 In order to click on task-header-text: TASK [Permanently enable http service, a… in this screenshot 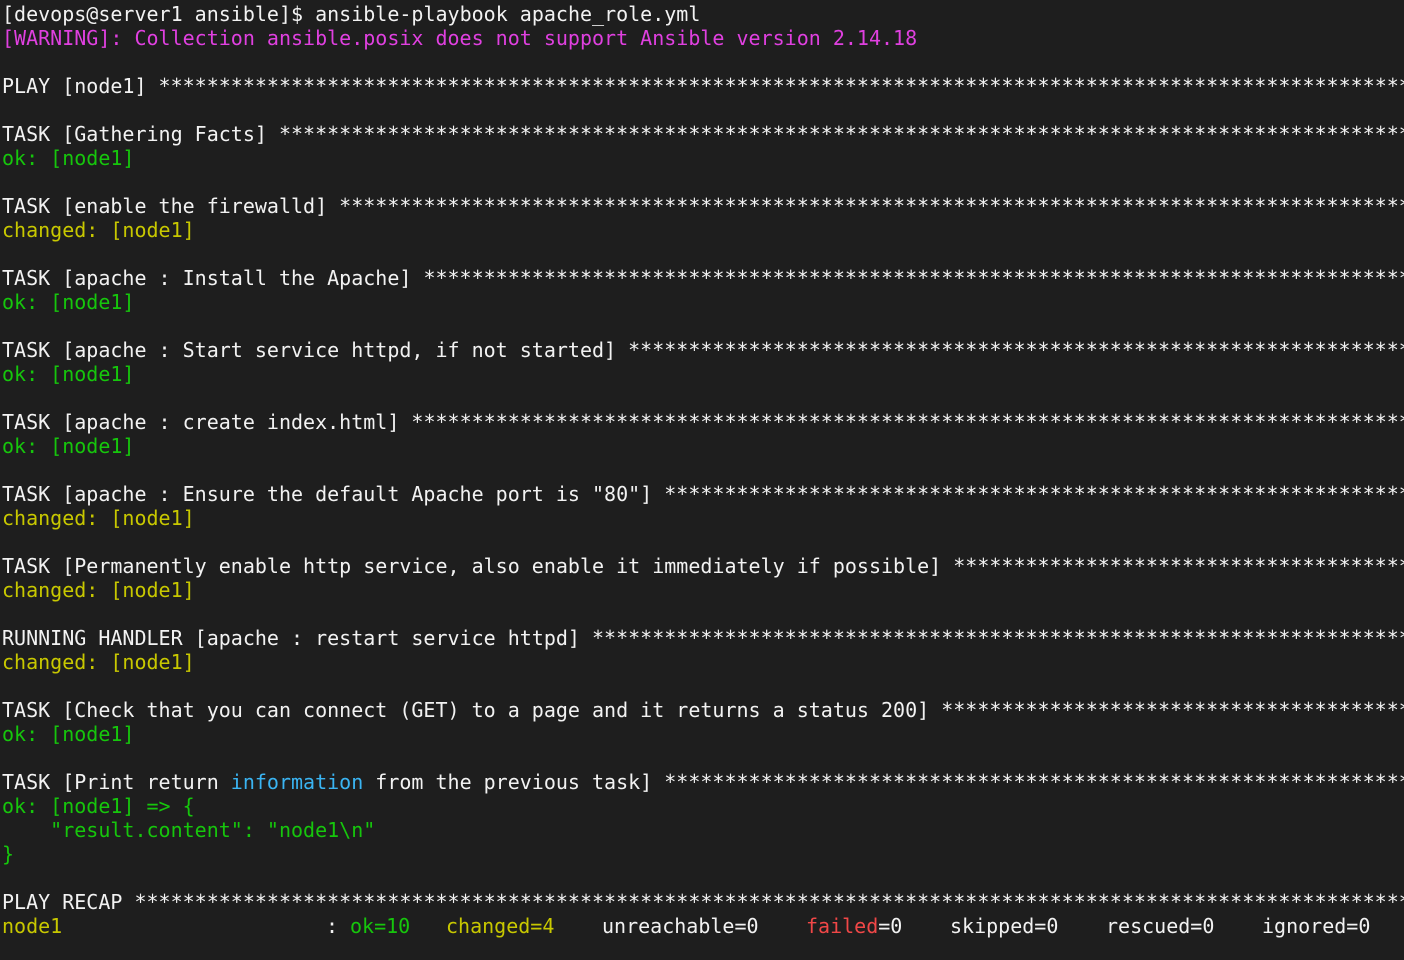, I will do `click(478, 566)`.